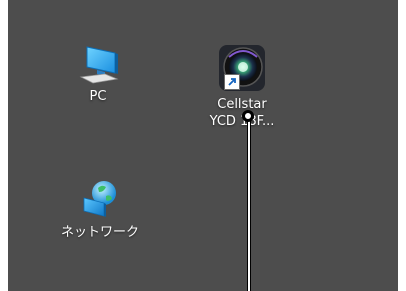  Describe the element at coordinates (232, 82) in the screenshot. I see `shortcut-arrow-icon` at that location.